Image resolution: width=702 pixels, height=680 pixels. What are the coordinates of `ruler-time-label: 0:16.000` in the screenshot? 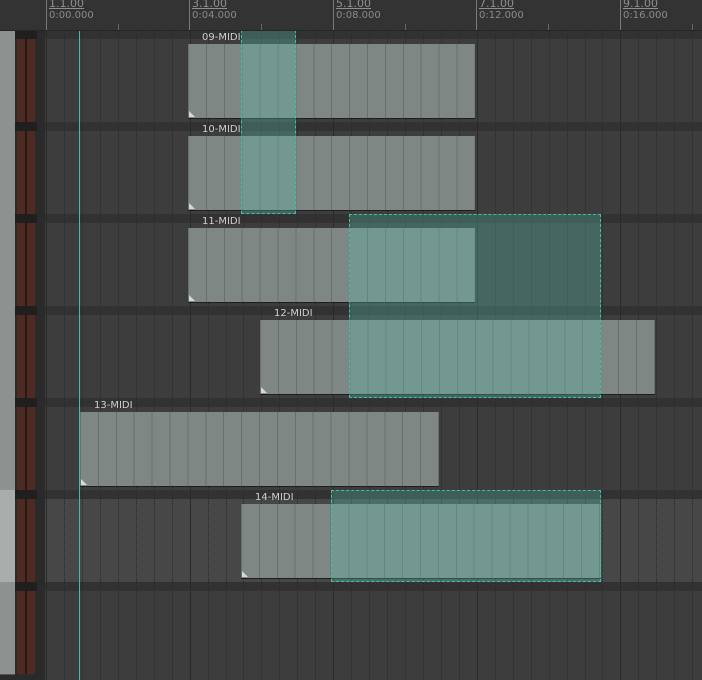 It's located at (645, 15).